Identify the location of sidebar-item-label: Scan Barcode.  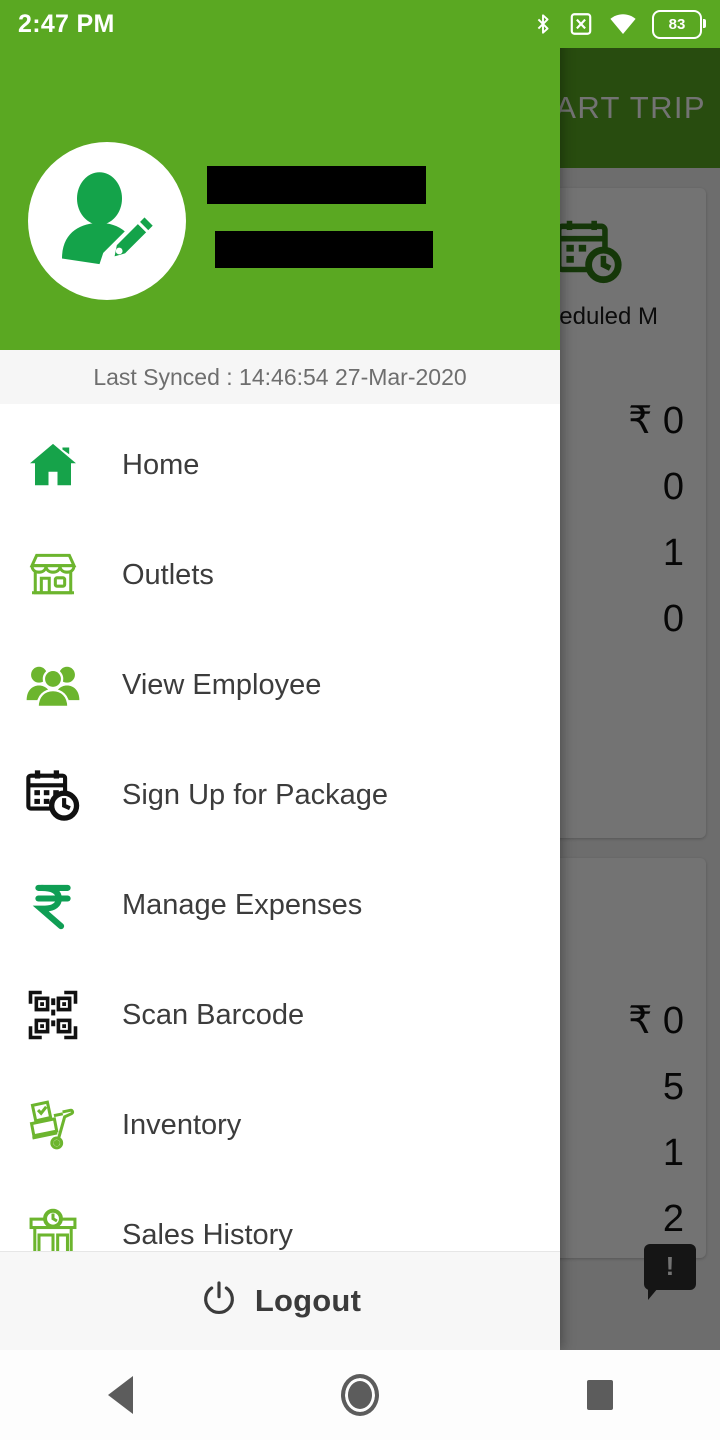
(213, 1014).